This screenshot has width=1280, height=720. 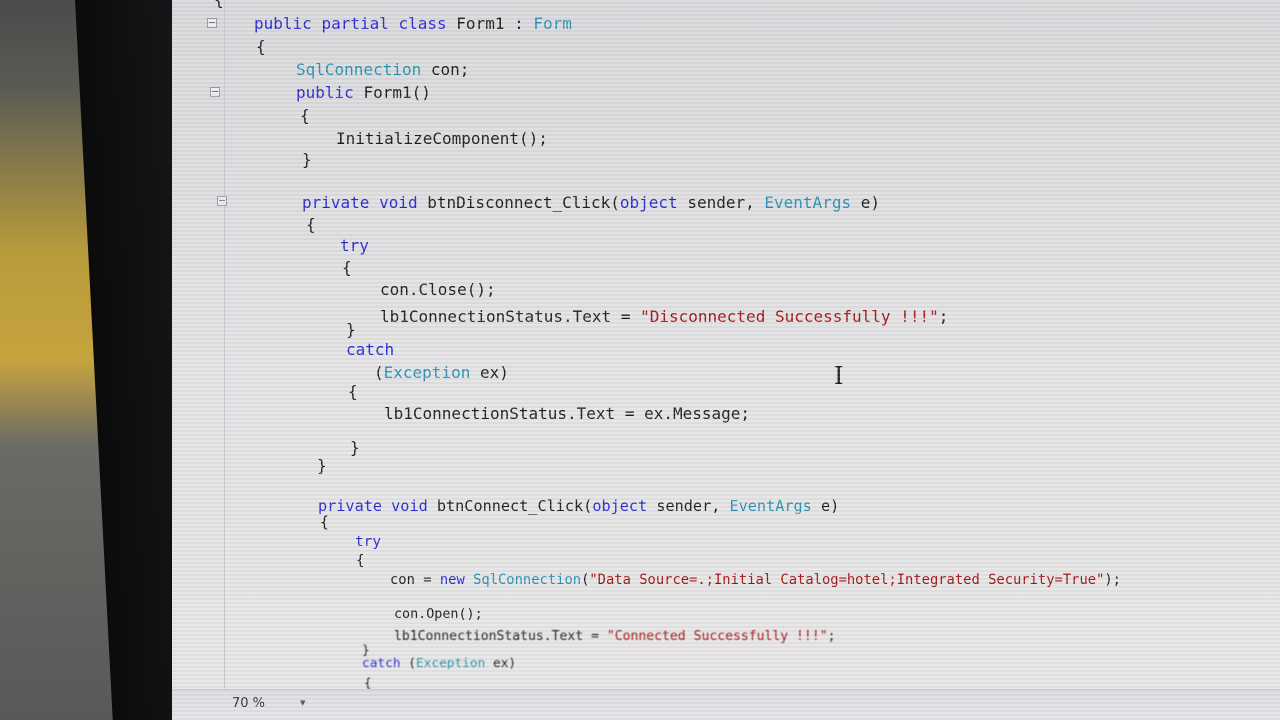 I want to click on code-token: con.Open();, so click(x=438, y=614).